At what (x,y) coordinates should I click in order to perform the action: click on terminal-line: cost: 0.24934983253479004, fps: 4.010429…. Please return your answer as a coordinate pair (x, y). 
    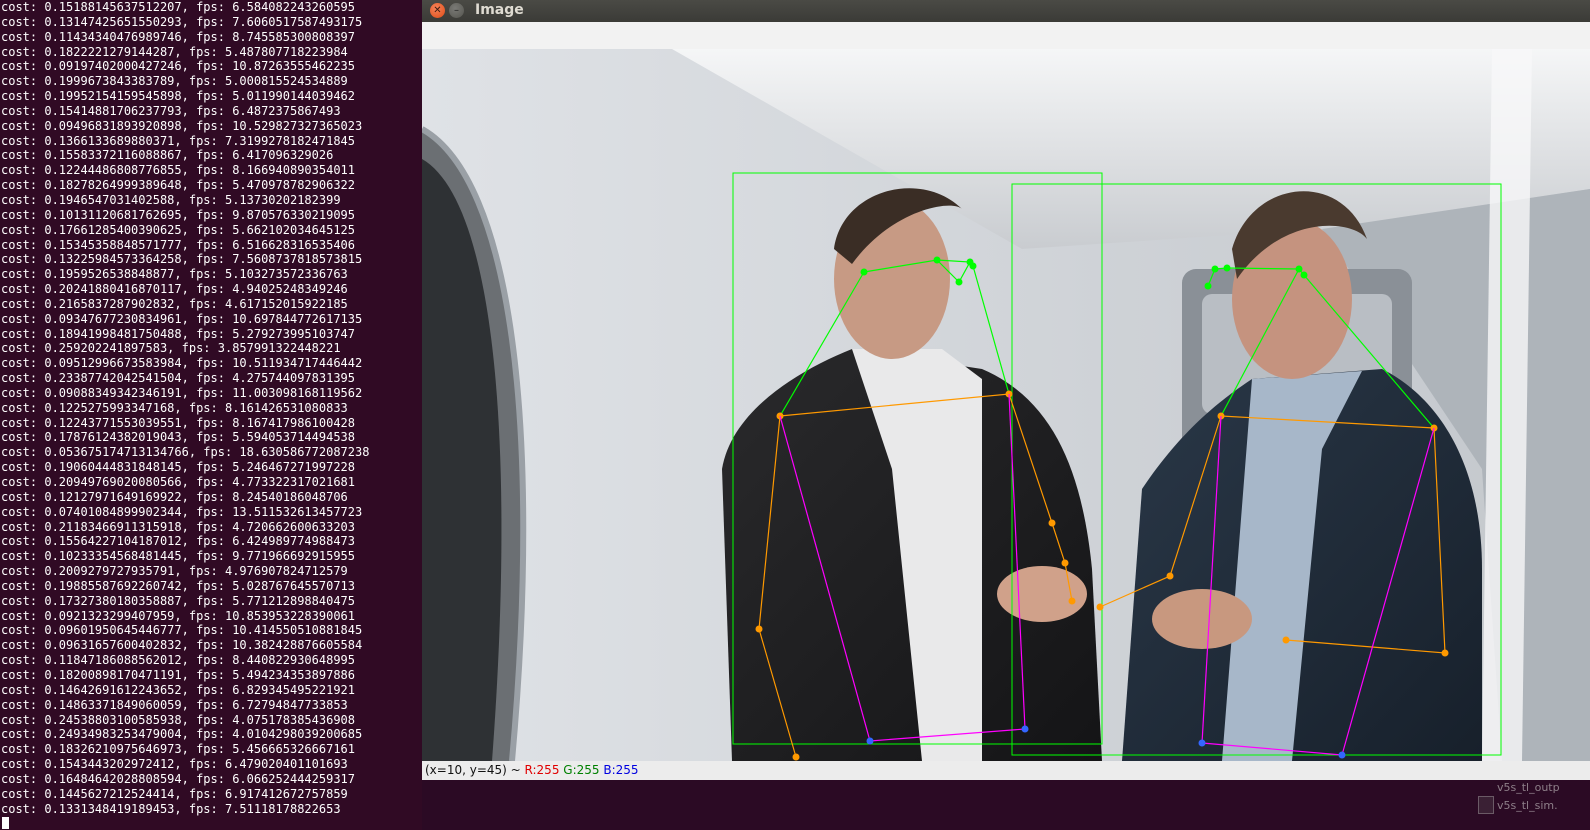
    Looking at the image, I should click on (182, 734).